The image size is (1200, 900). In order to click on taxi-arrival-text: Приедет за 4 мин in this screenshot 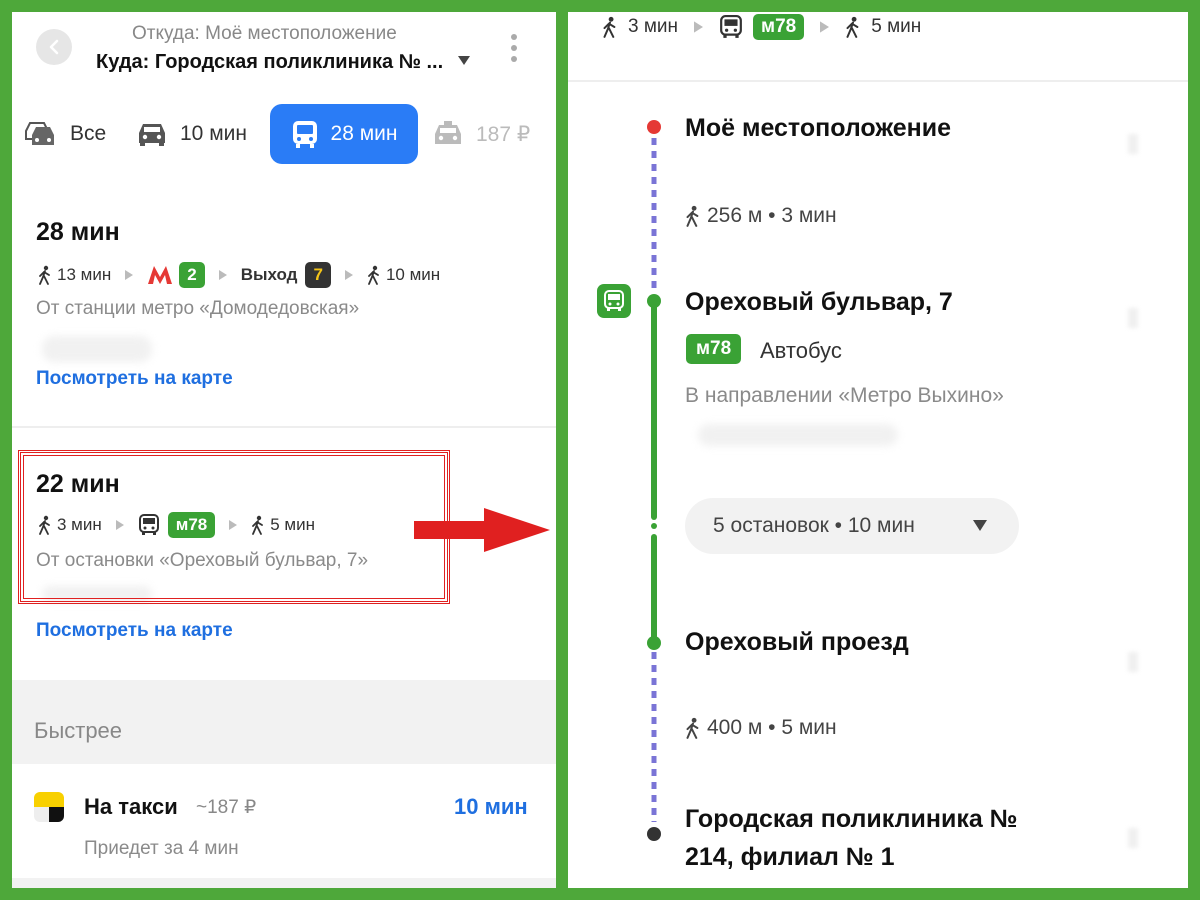, I will do `click(161, 848)`.